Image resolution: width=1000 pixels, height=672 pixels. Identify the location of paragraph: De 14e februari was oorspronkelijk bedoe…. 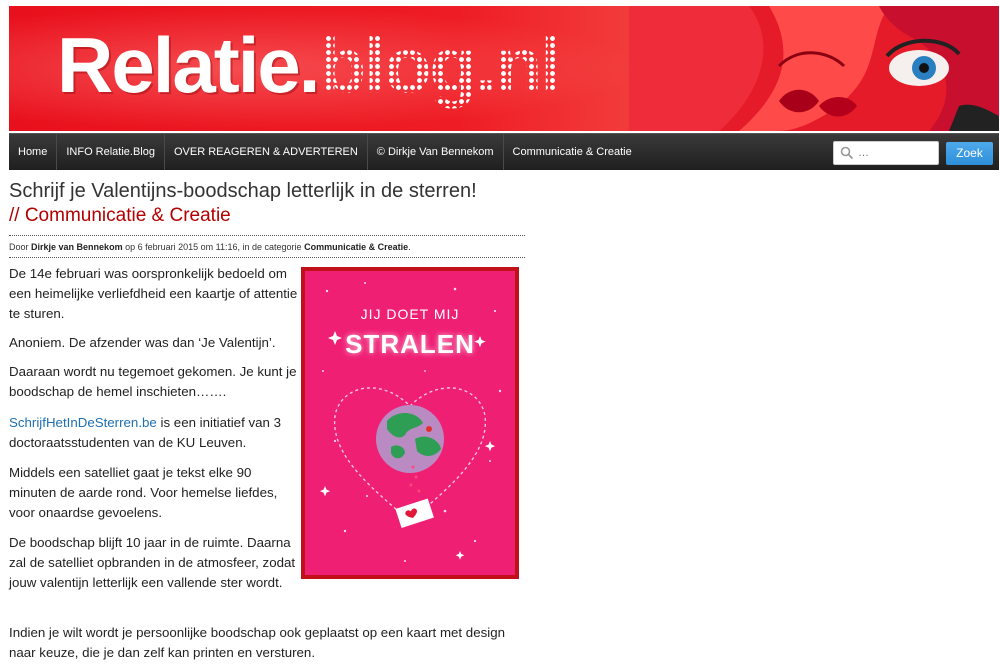
(153, 293).